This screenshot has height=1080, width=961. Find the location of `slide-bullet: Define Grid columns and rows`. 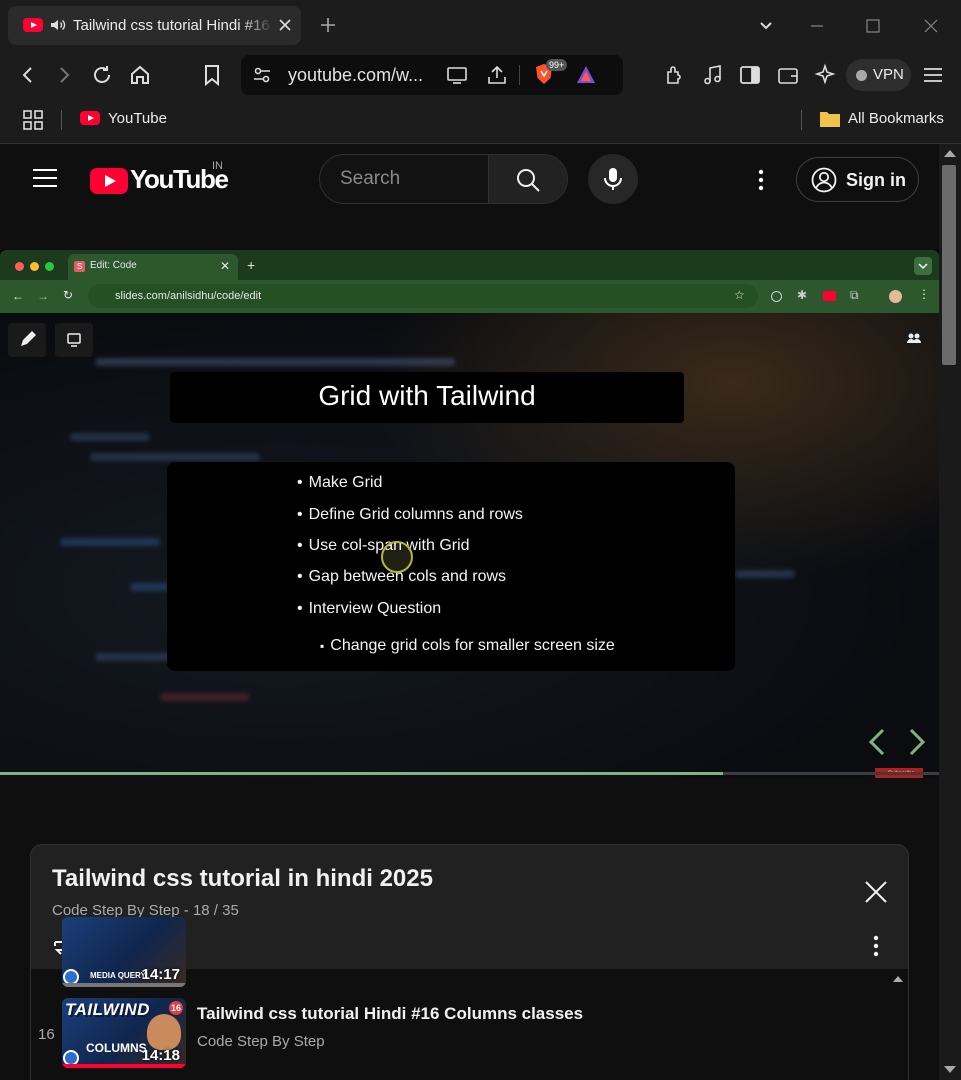

slide-bullet: Define Grid columns and rows is located at coordinates (410, 515).